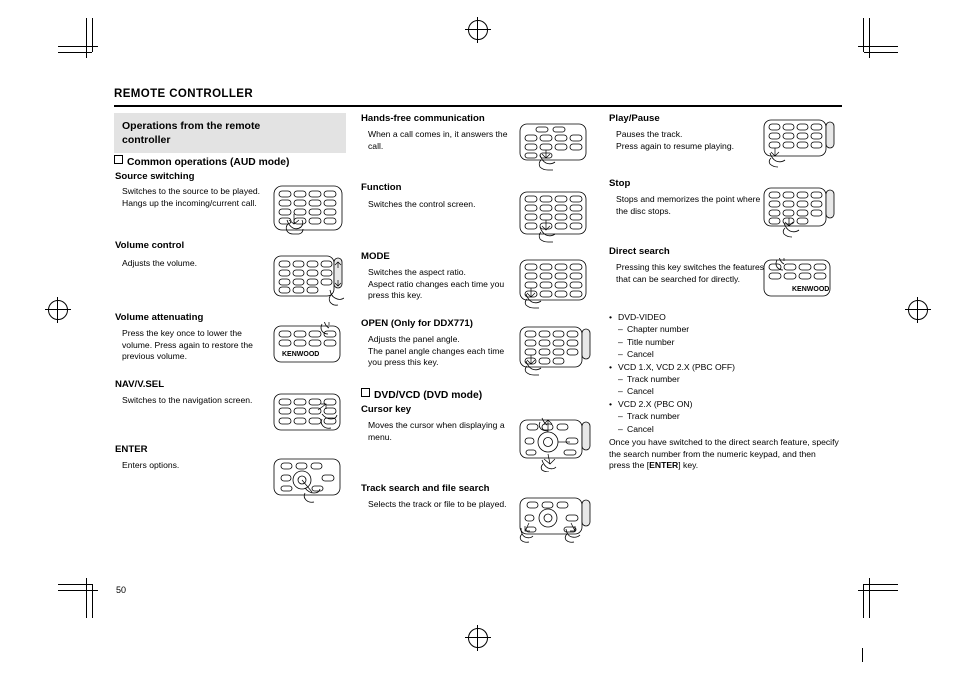  I want to click on registration-mark-right, so click(918, 310).